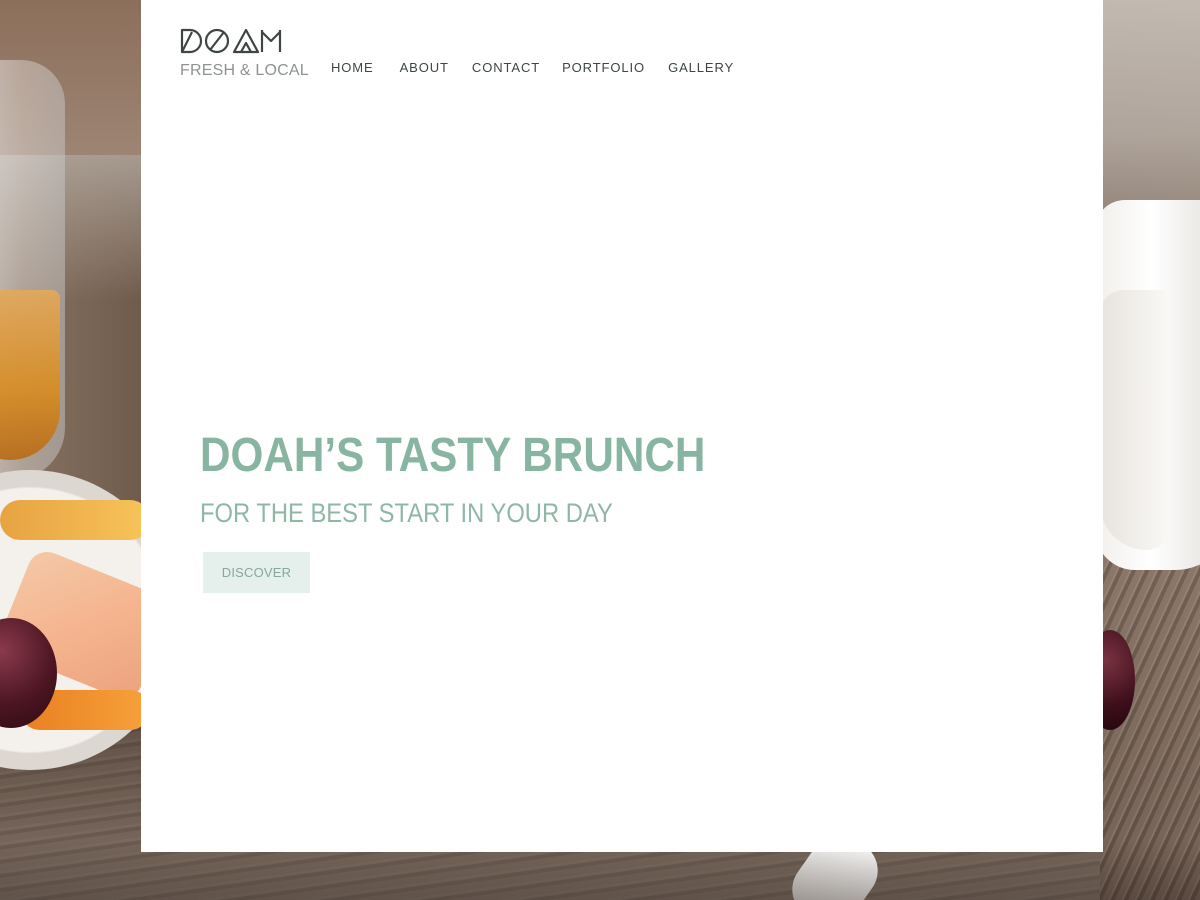 This screenshot has width=1200, height=900. I want to click on nav-item-gallery: GALLERY, so click(701, 67).